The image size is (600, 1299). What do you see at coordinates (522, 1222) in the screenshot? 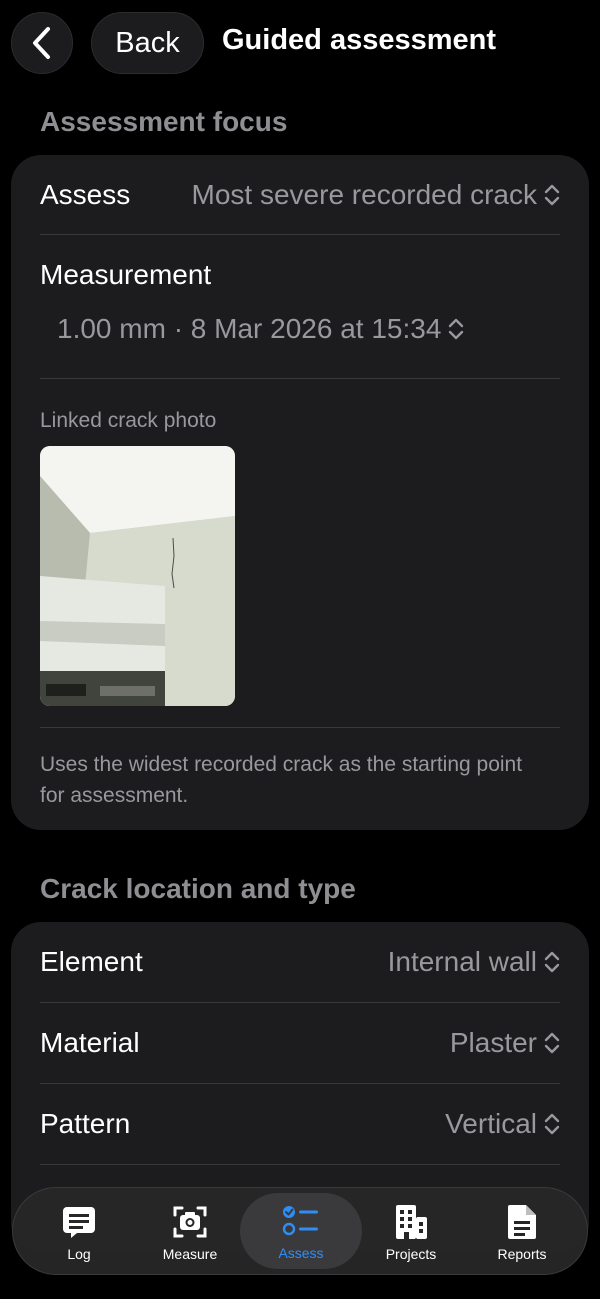
I see `document-icon` at bounding box center [522, 1222].